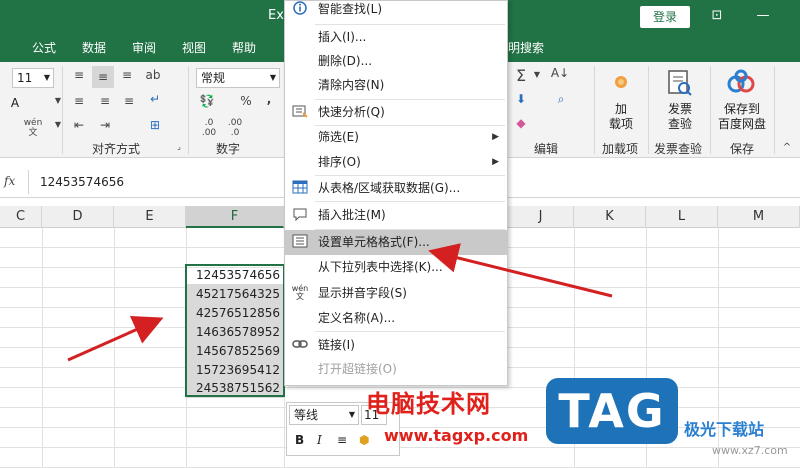 Image resolution: width=800 pixels, height=468 pixels. What do you see at coordinates (300, 292) in the screenshot?
I see `pinyin-icon: wén 文` at bounding box center [300, 292].